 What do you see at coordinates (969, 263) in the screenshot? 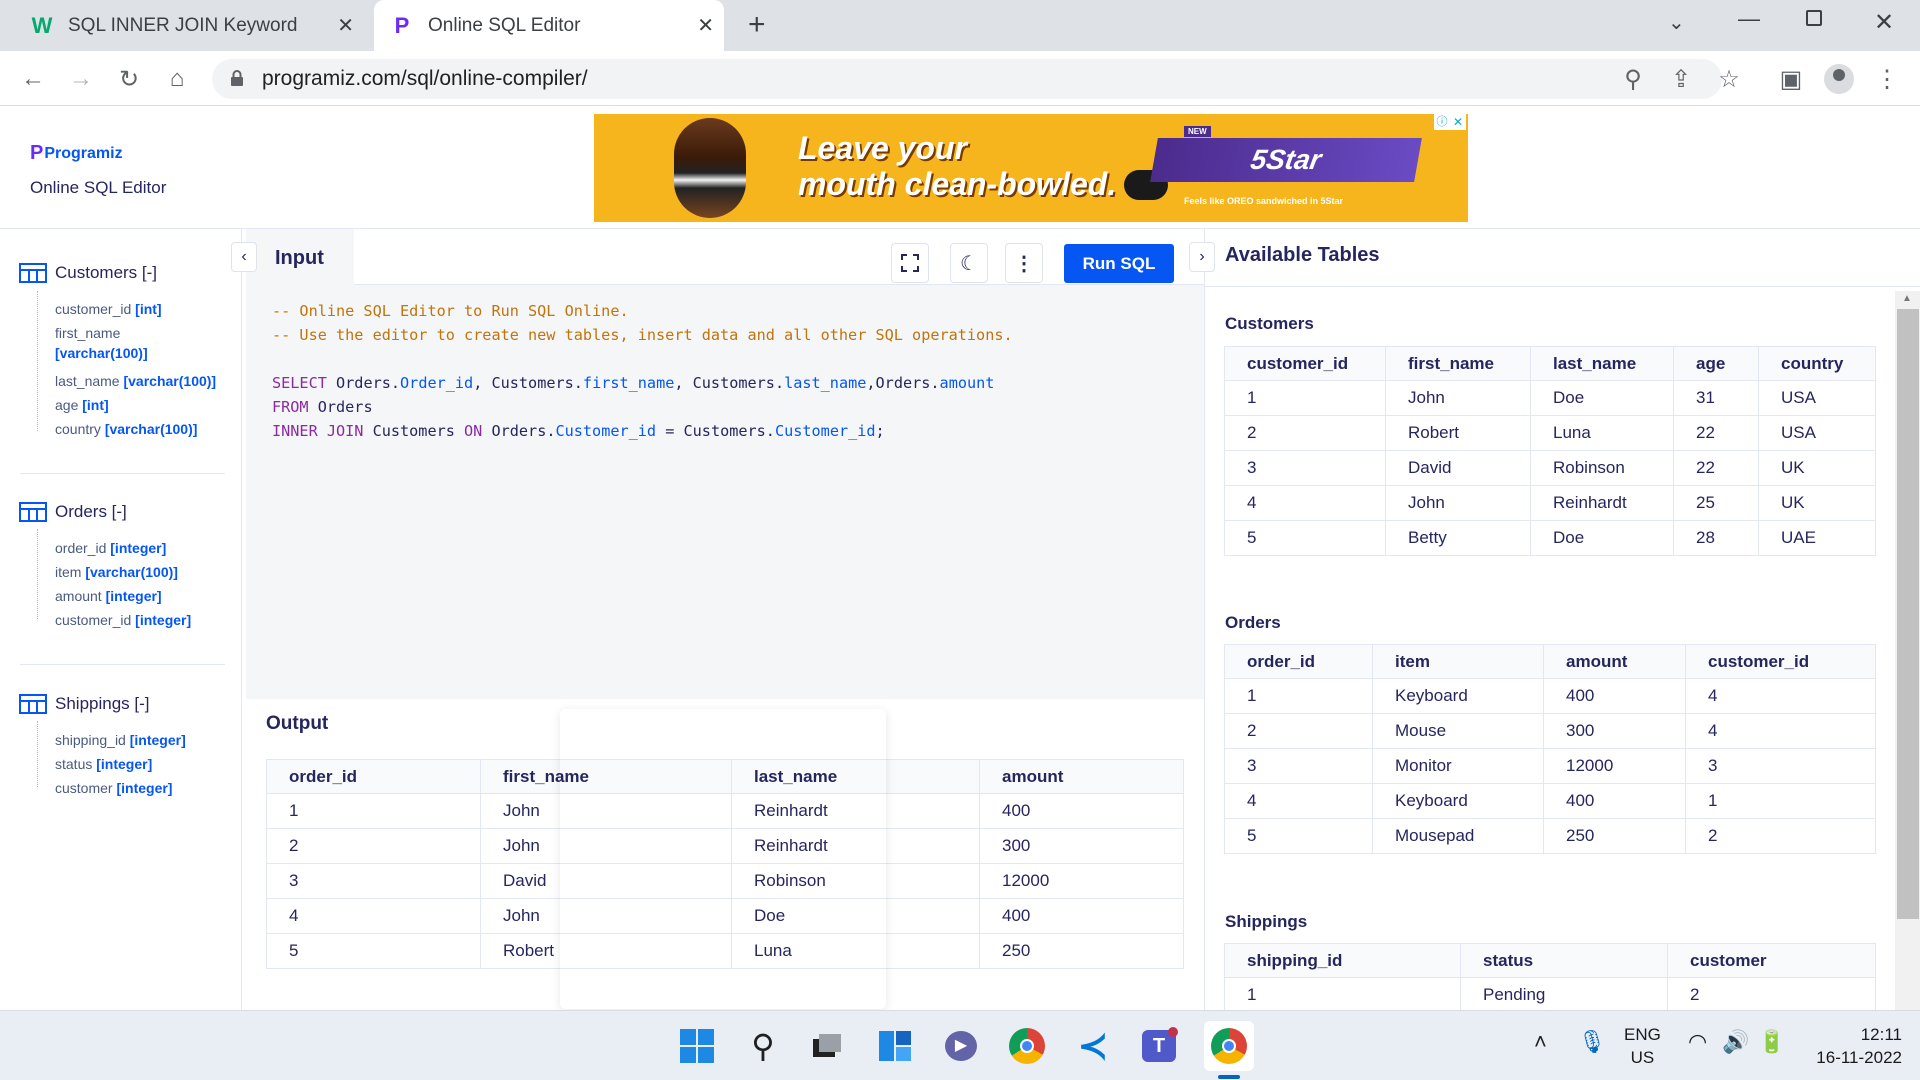
I see `dark-mode-button: ☾` at bounding box center [969, 263].